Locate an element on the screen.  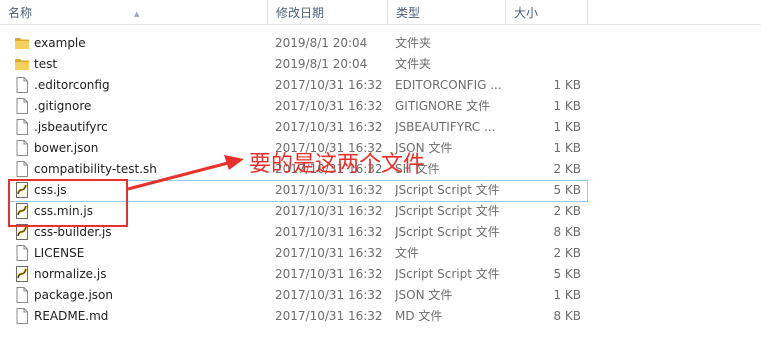
annotation-arrow is located at coordinates (185, 173).